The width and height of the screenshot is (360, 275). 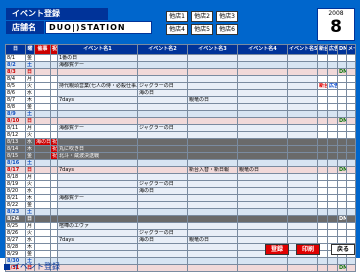 What do you see at coordinates (54, 142) in the screenshot?
I see `holiday-cell: 祝` at bounding box center [54, 142].